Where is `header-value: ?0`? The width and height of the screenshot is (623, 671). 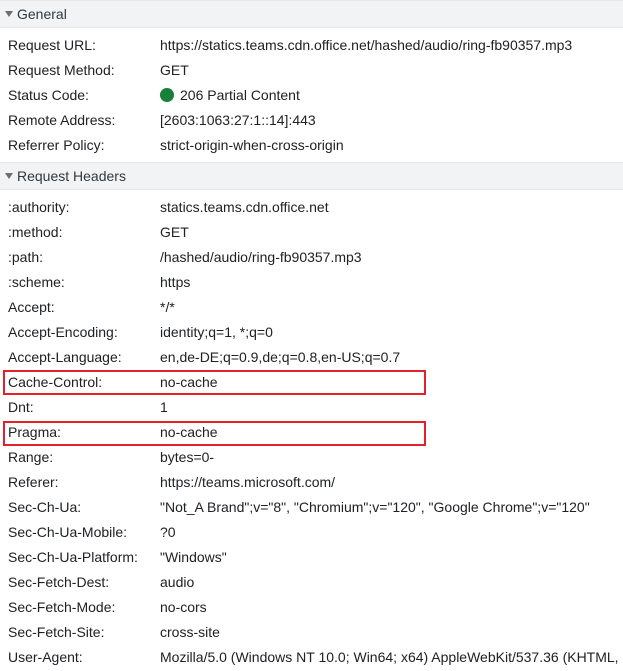 header-value: ?0 is located at coordinates (168, 532).